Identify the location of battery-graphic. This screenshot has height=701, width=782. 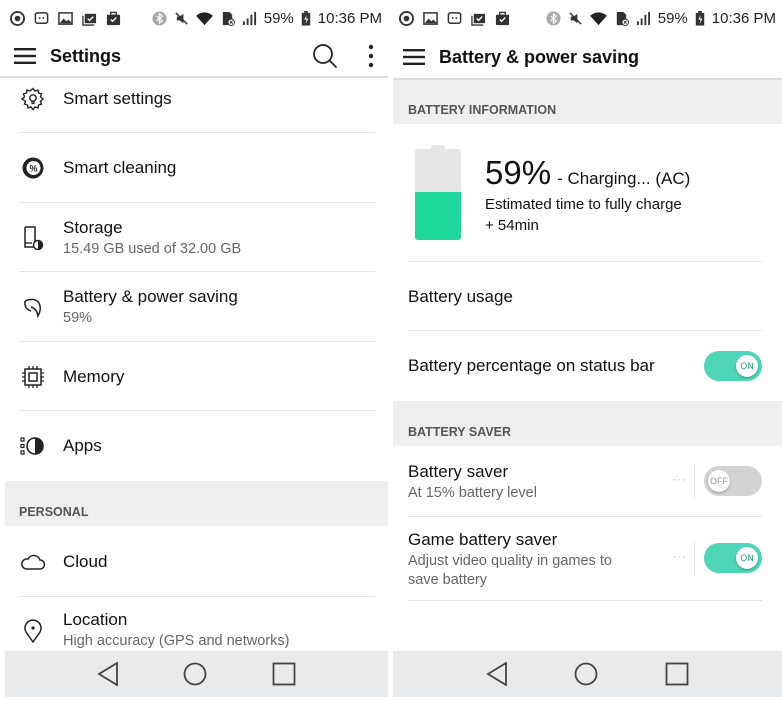
(438, 192).